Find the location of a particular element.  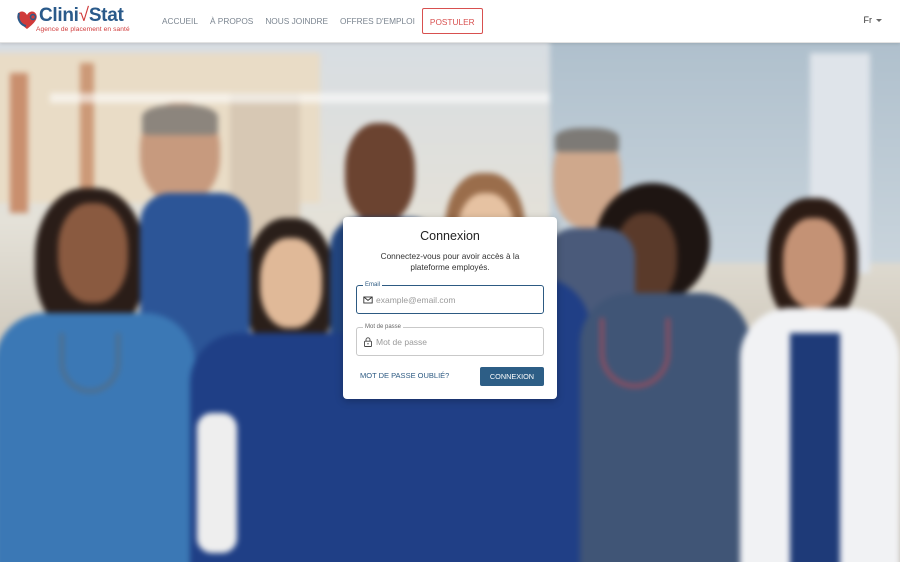

email-field: Email is located at coordinates (450, 297).